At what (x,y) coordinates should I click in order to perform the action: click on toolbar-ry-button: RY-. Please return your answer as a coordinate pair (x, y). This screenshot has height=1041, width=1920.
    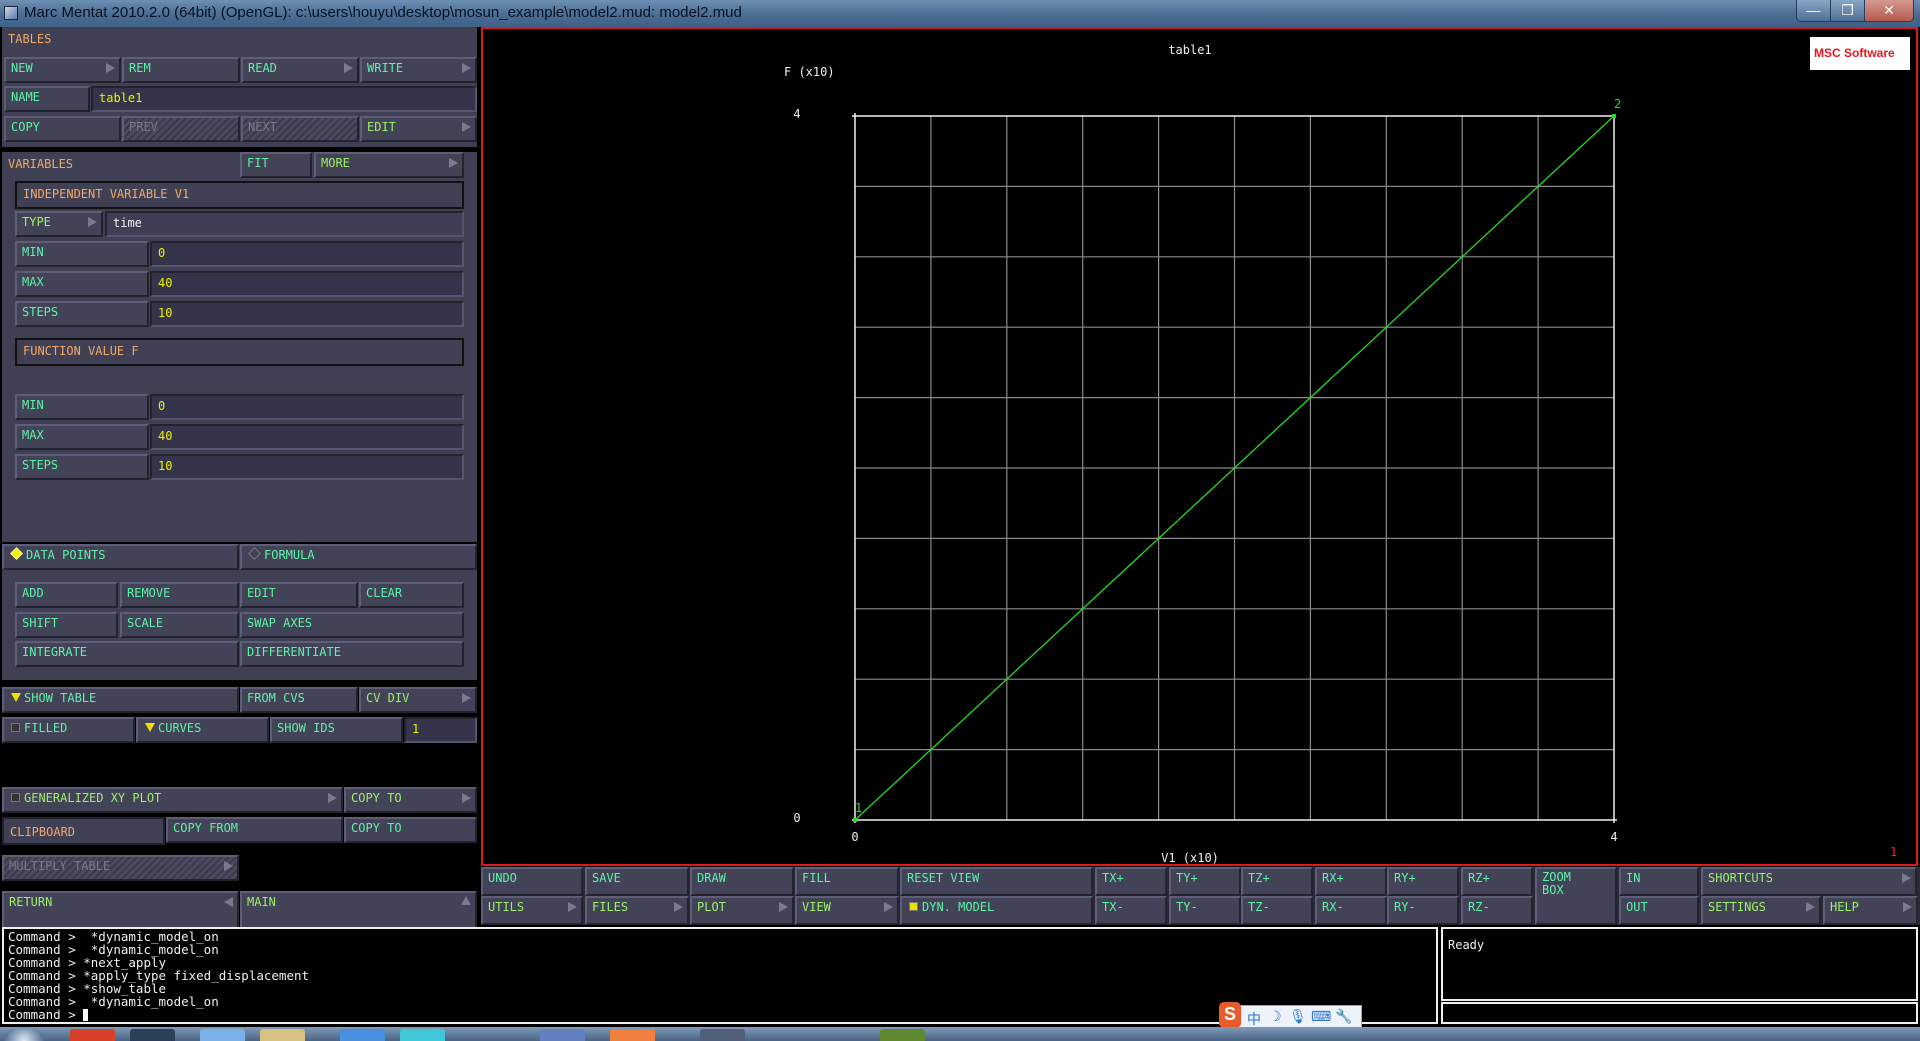
    Looking at the image, I should click on (1423, 910).